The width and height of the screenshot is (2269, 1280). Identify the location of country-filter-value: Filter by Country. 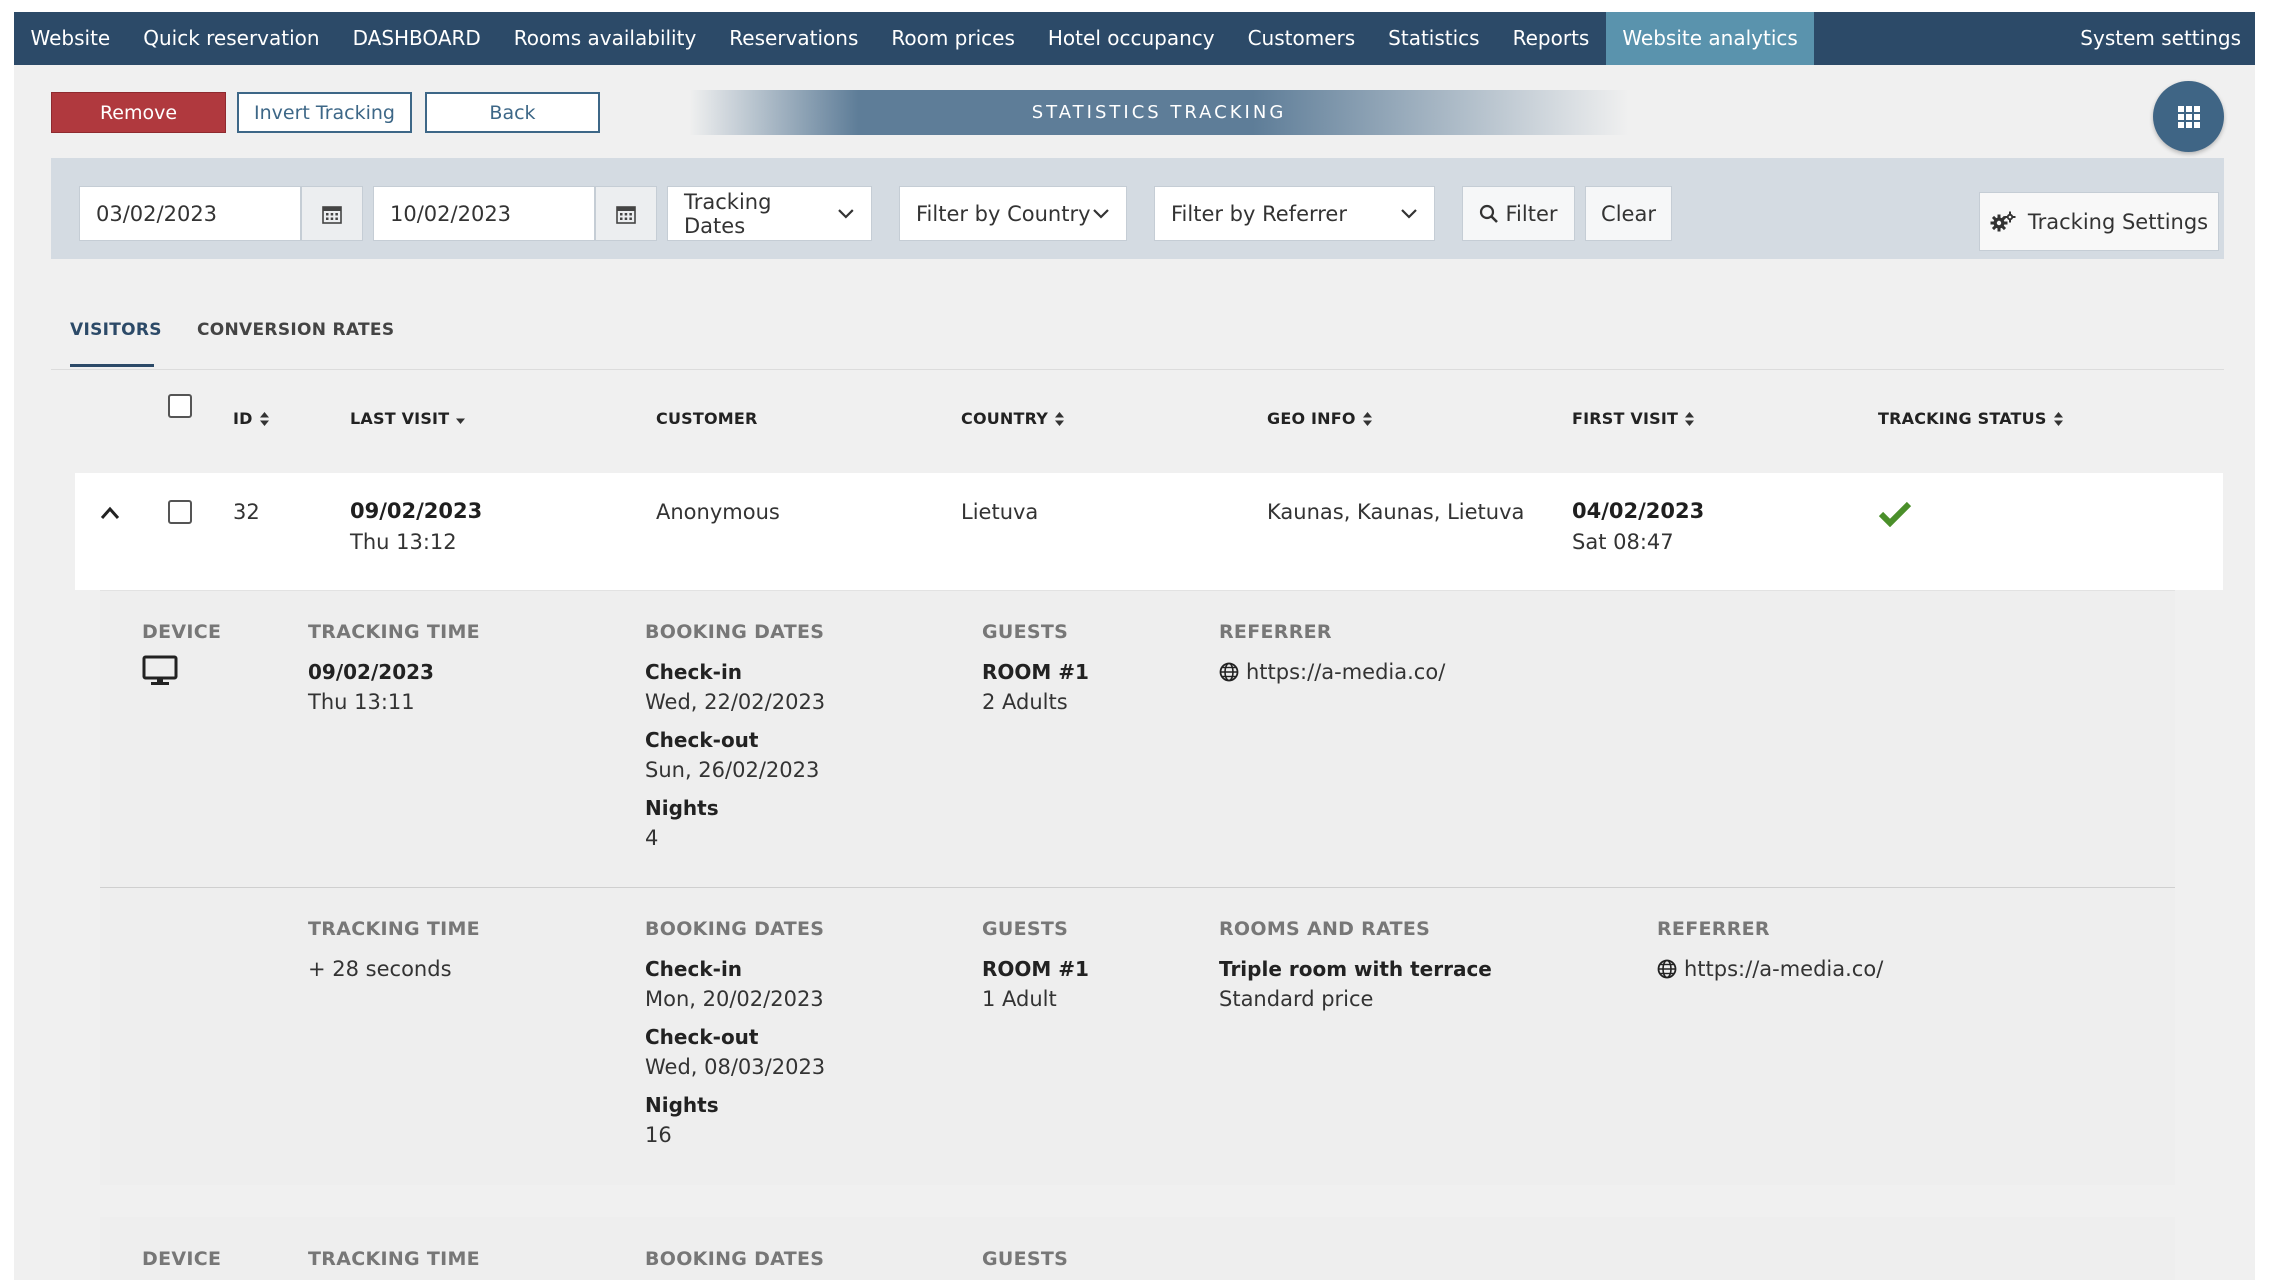
(1003, 213).